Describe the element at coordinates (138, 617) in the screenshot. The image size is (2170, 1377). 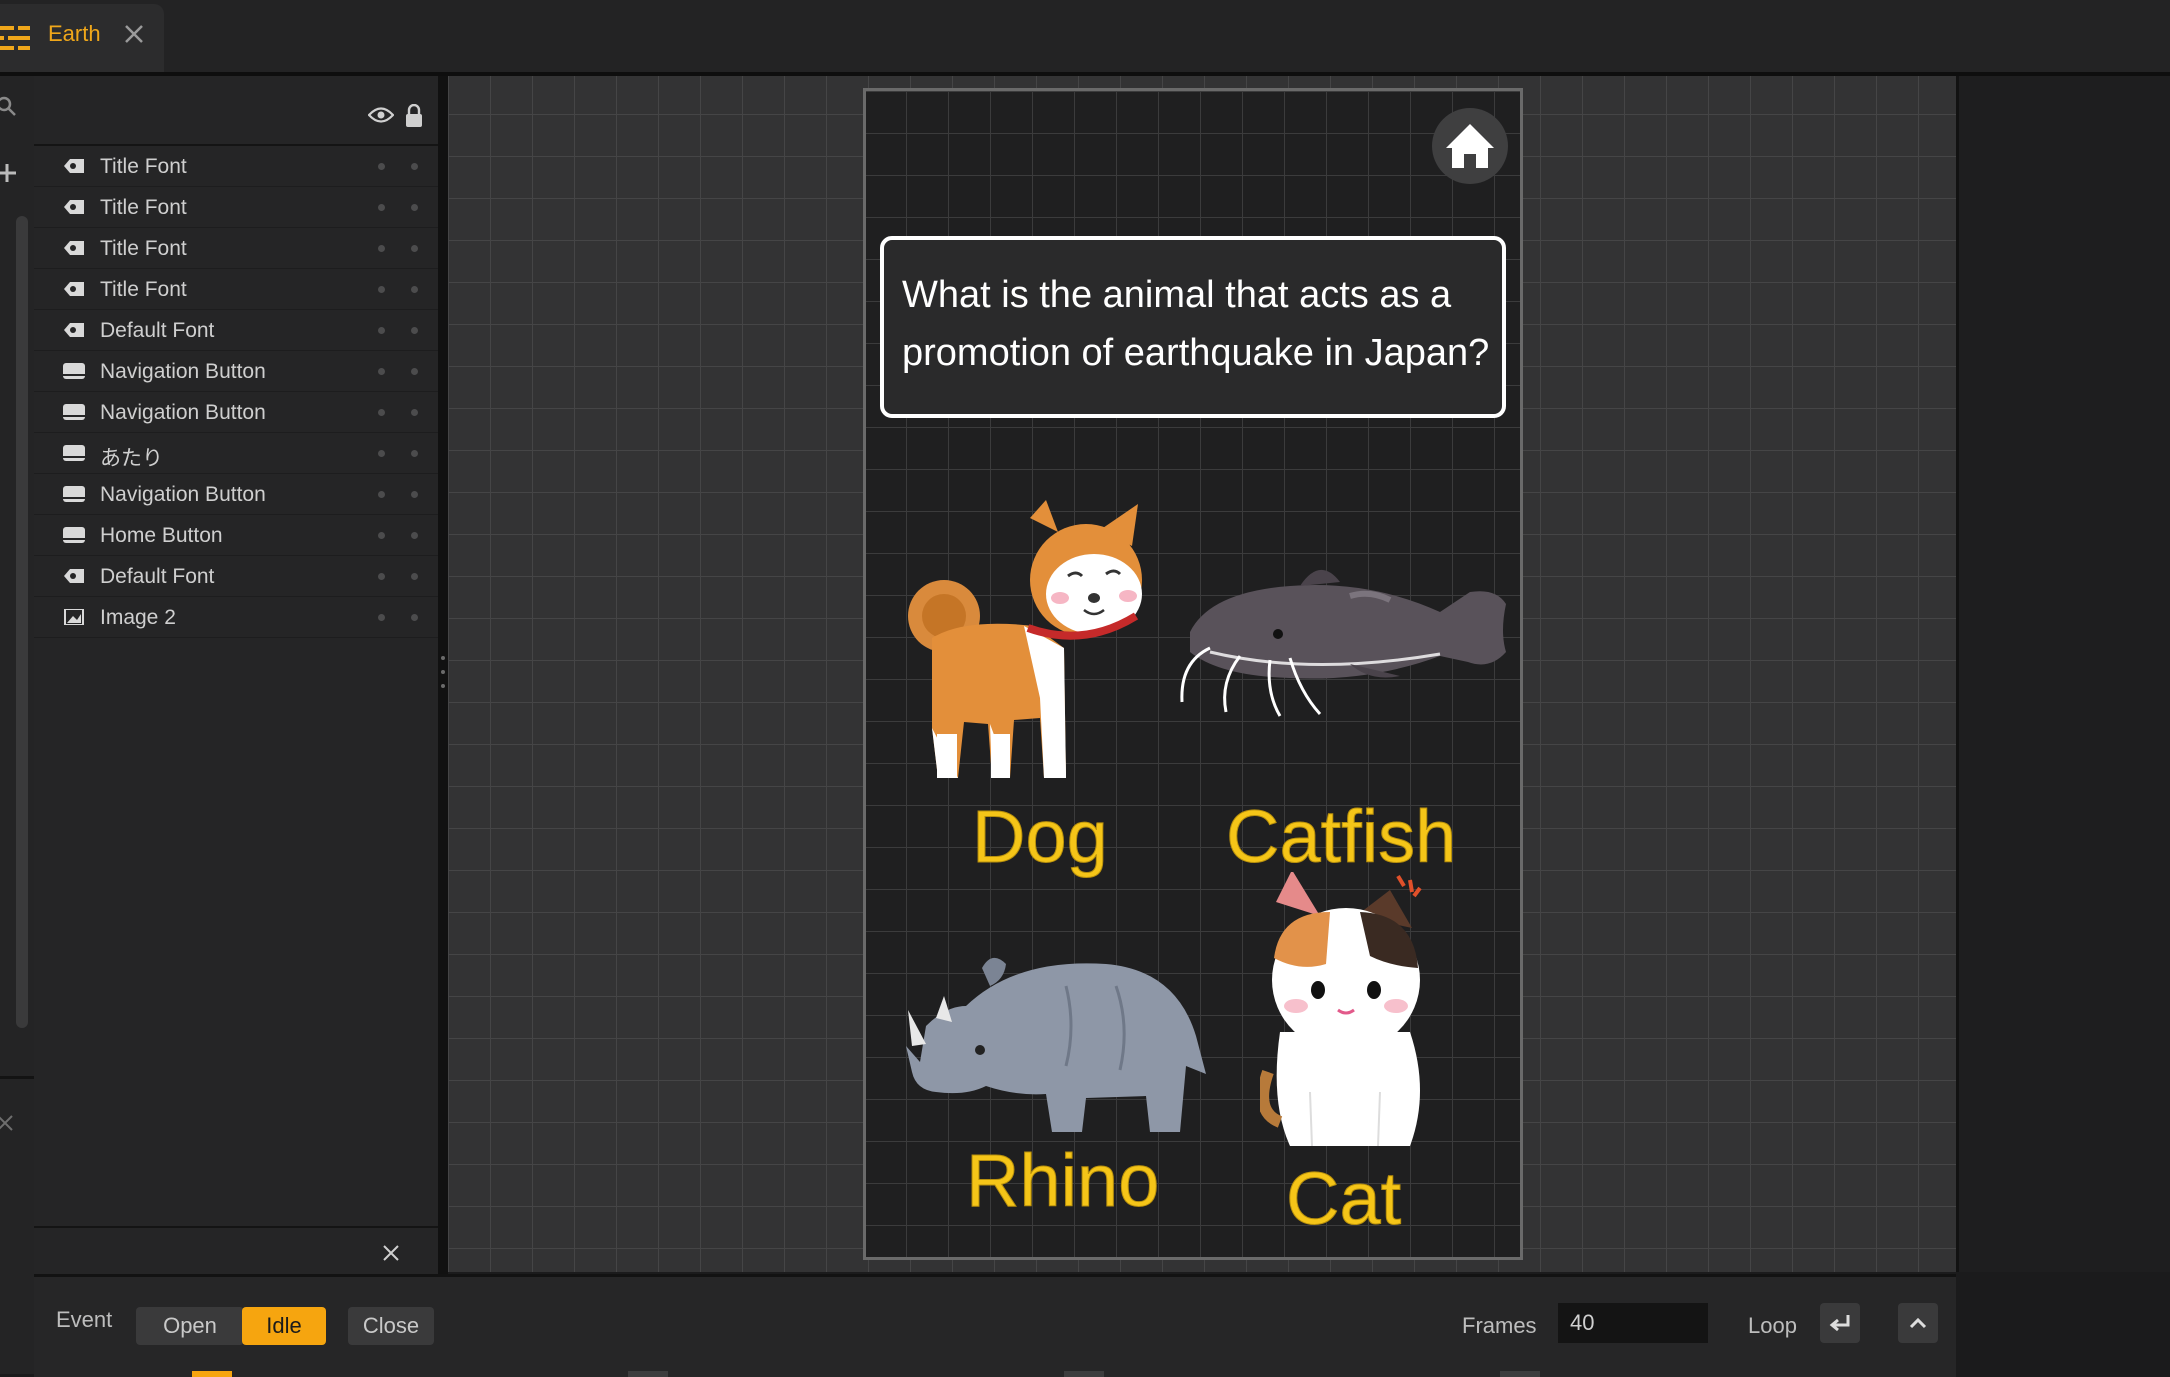
I see `layer-label: Image 2` at that location.